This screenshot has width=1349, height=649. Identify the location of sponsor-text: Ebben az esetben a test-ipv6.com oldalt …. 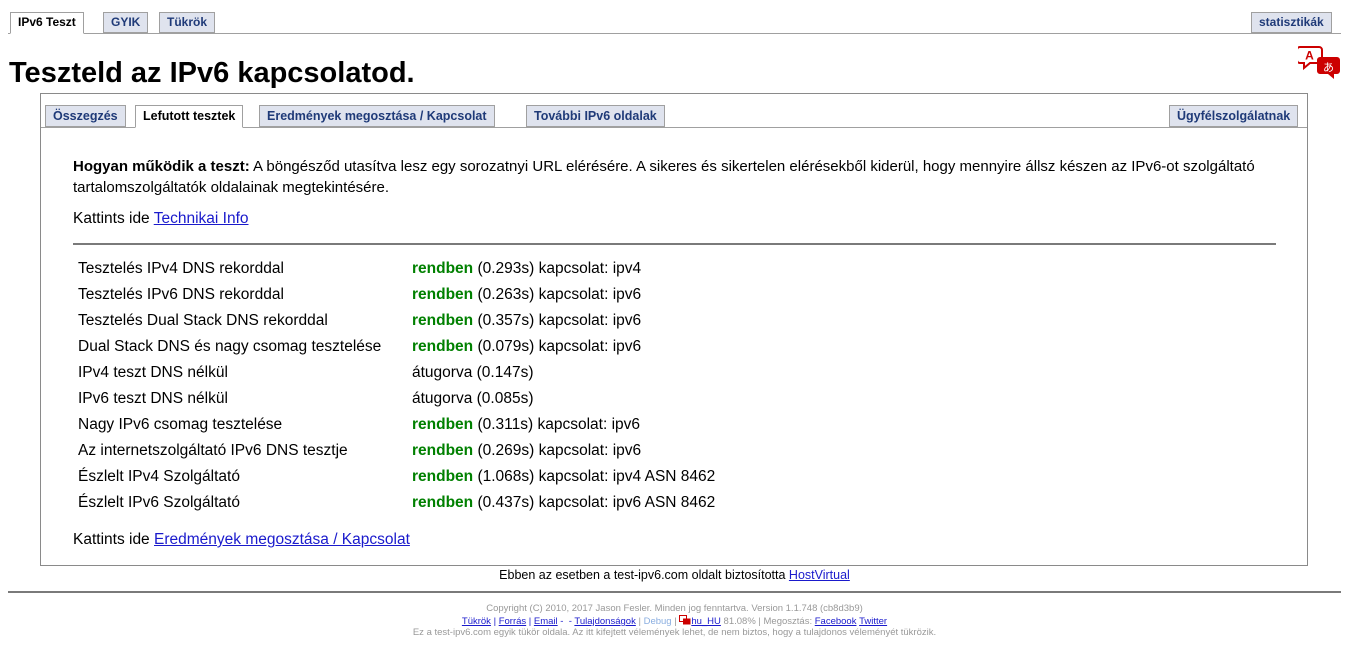
(644, 575).